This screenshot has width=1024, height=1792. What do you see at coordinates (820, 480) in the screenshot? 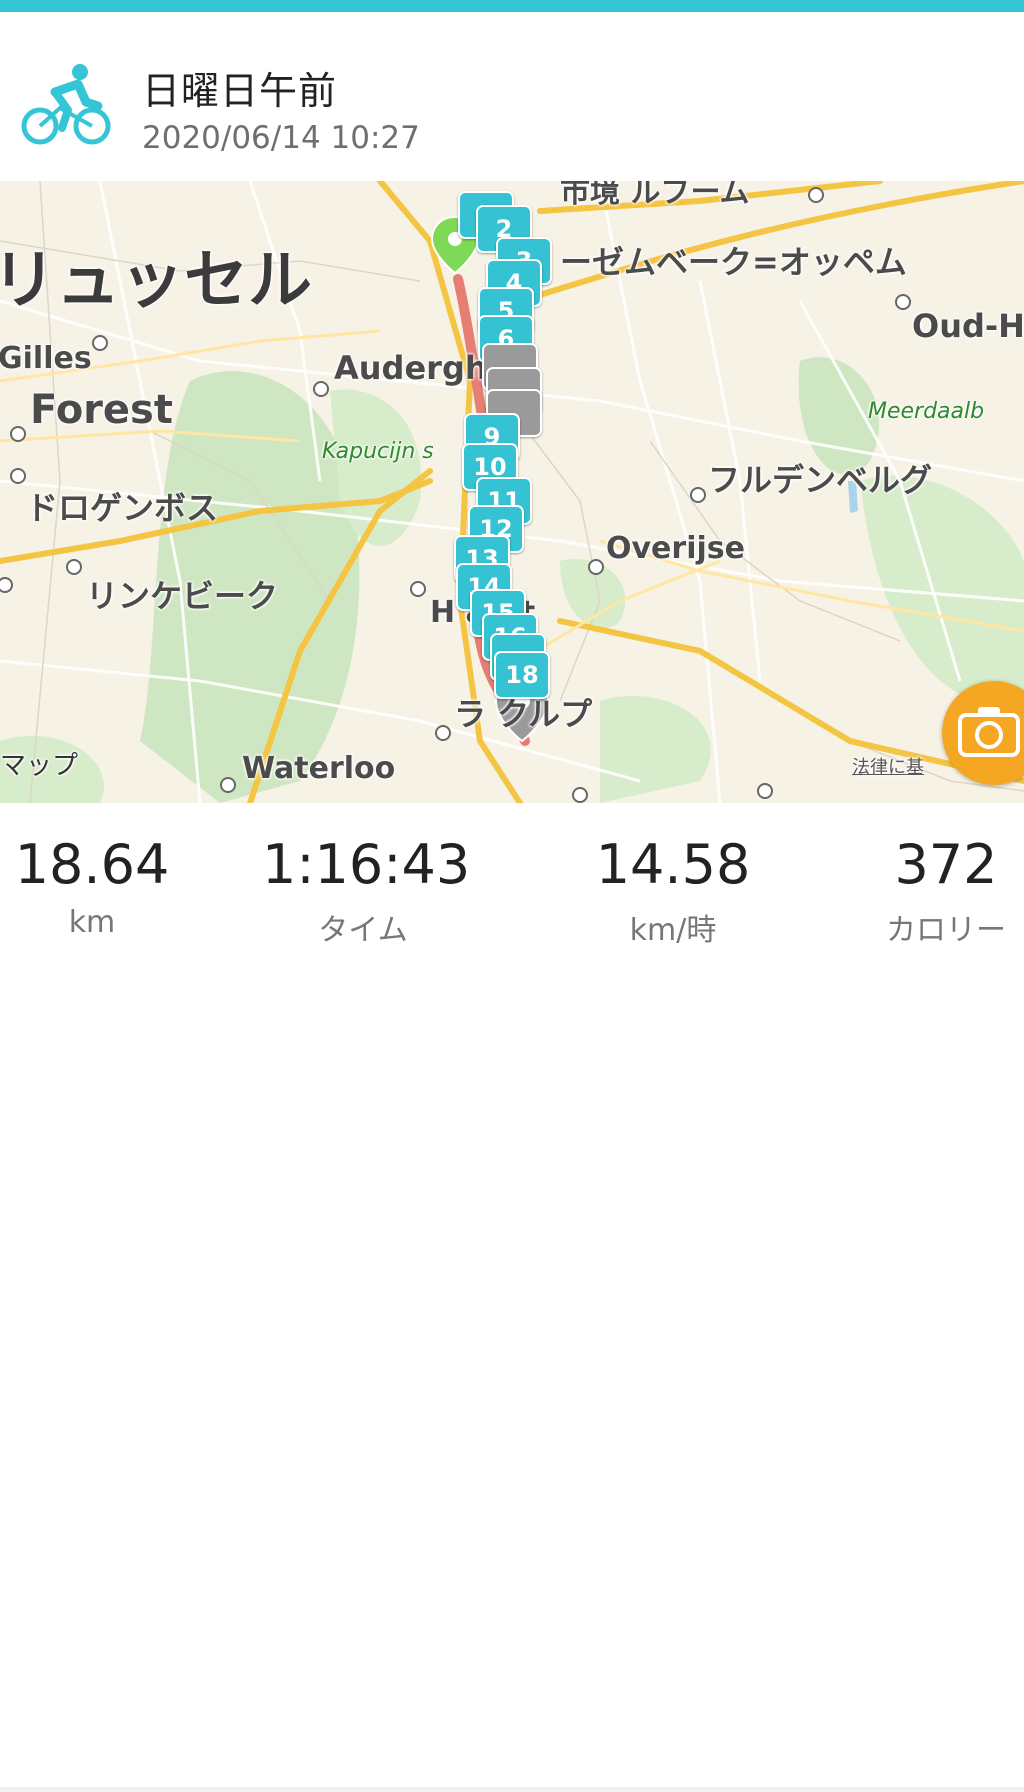
I see `map-label-huldenberg: フルデンベルグ` at bounding box center [820, 480].